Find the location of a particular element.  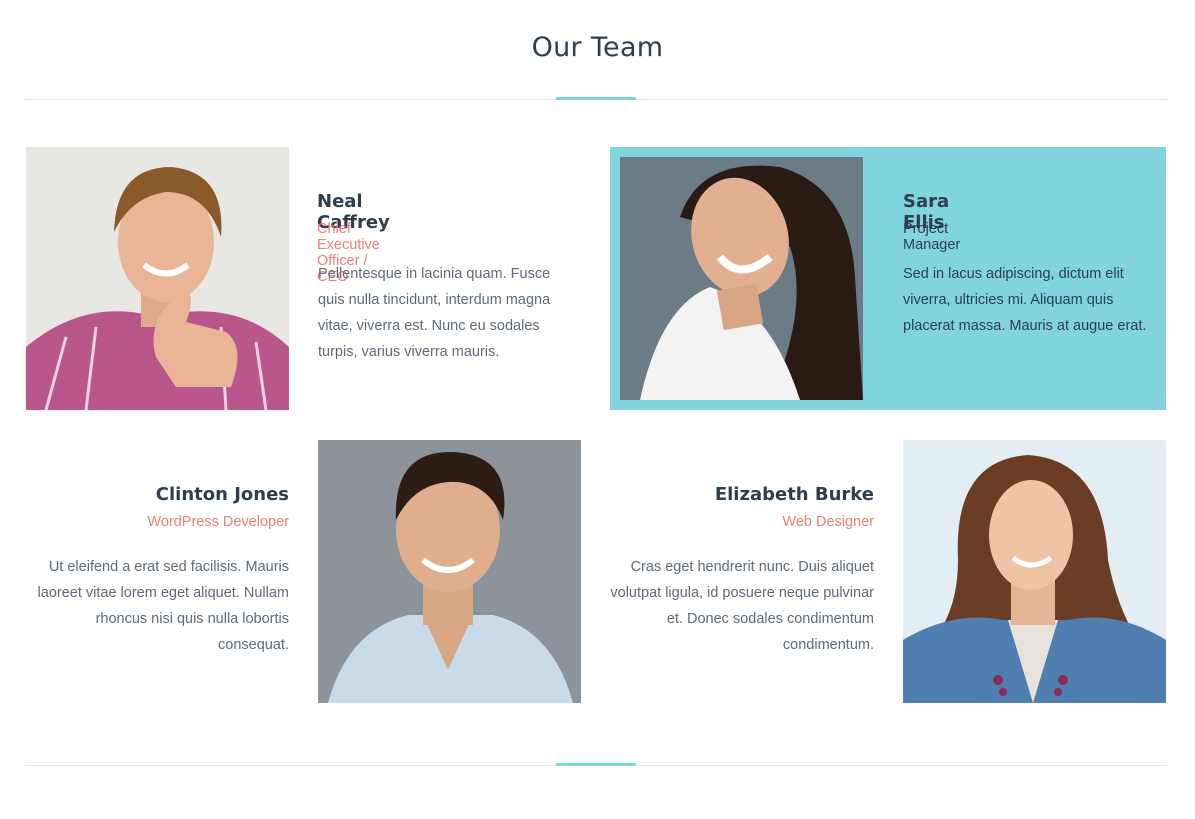

woman-smiling-photo is located at coordinates (741, 278).